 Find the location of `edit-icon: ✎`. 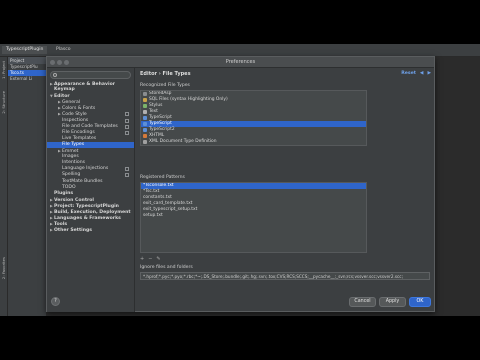

edit-icon: ✎ is located at coordinates (158, 259).